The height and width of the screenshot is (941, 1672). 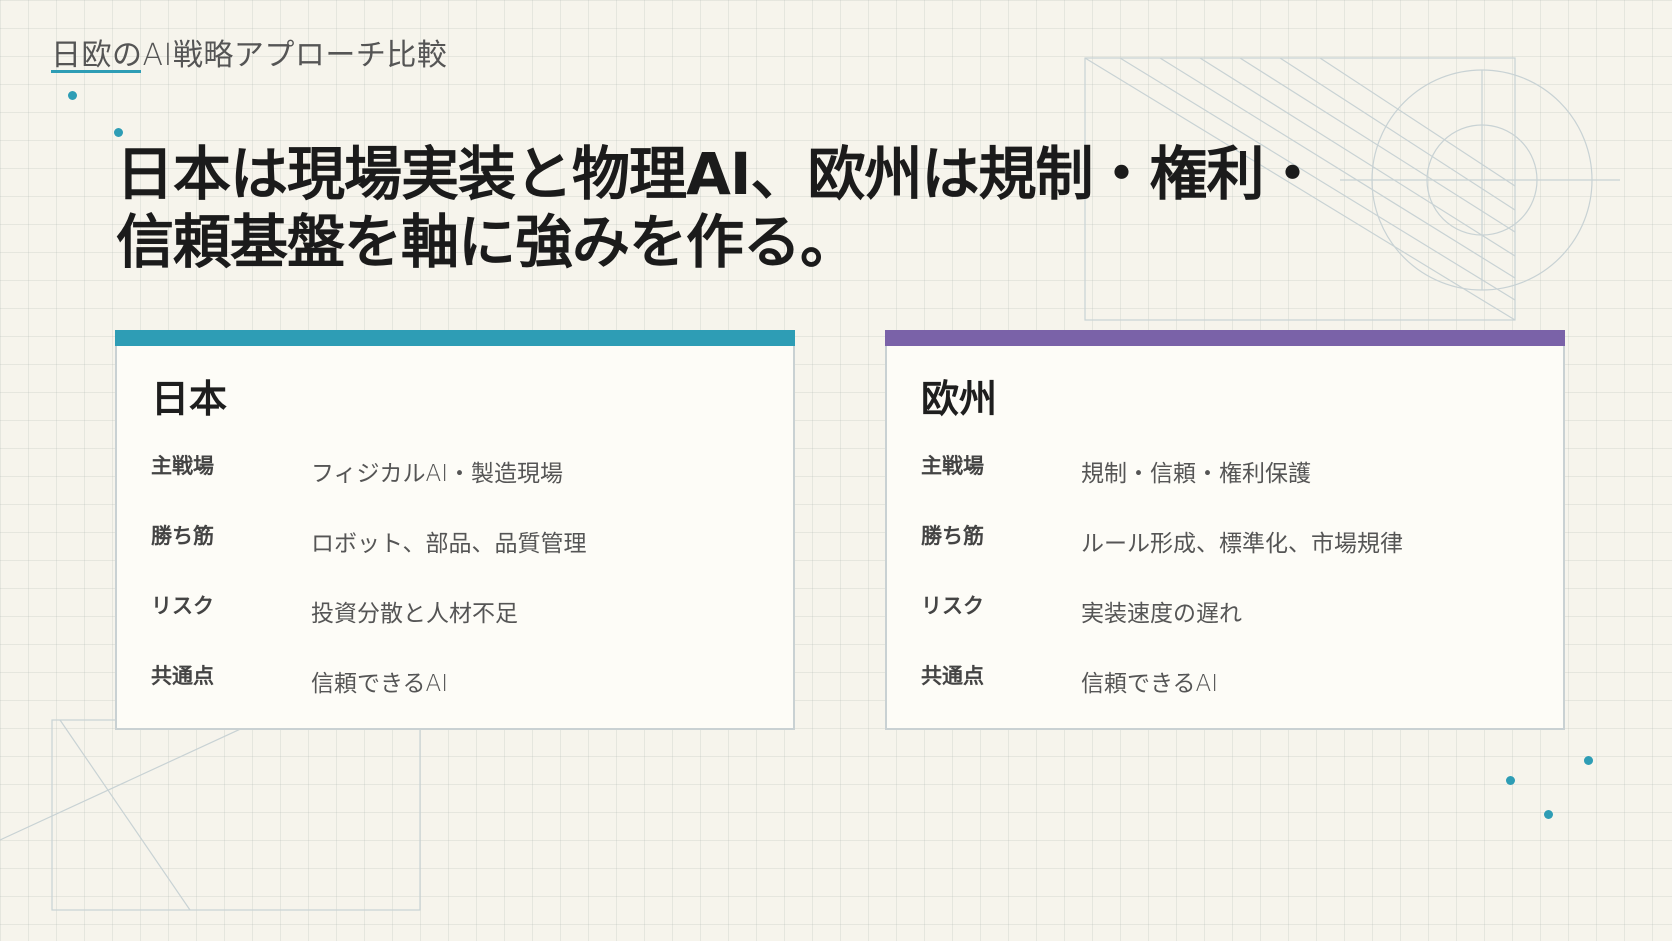 I want to click on headline-line-1: 日本は現場実装と物理AI、欧州は規制・権利・, so click(x=718, y=174).